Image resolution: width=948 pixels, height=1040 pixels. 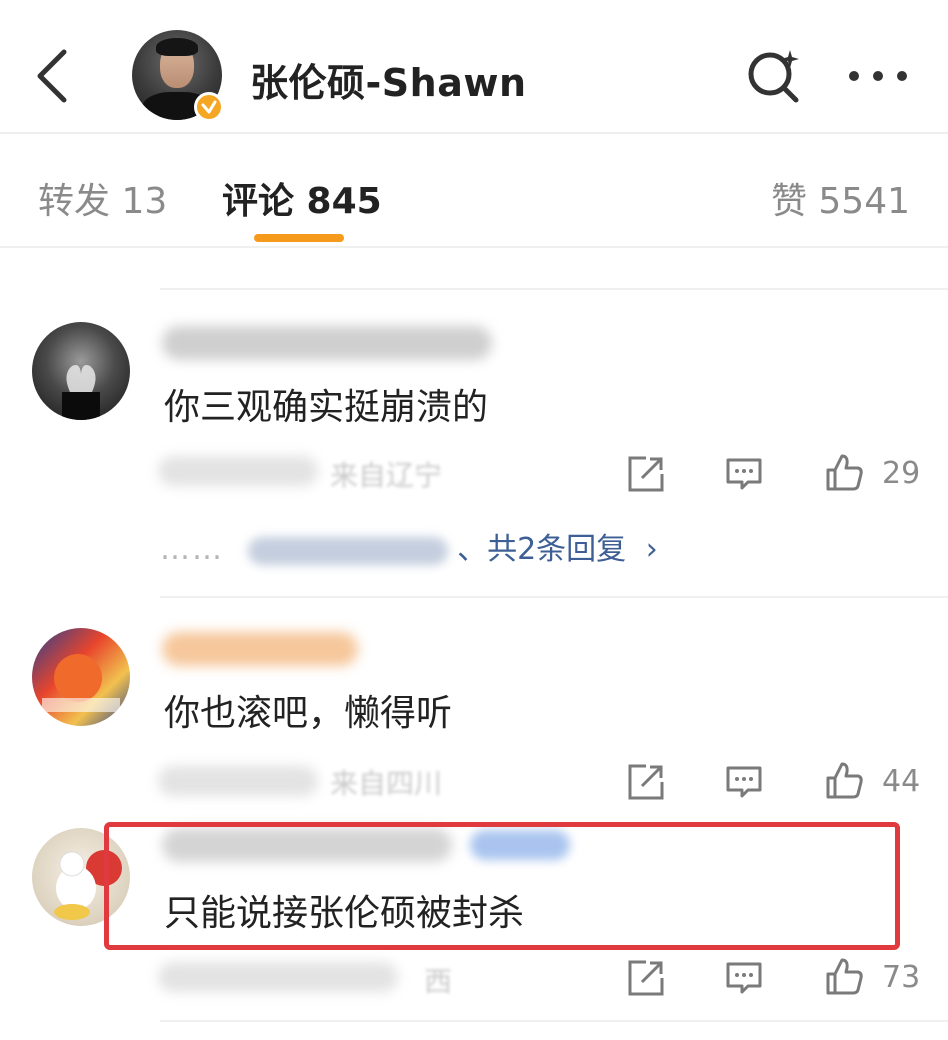 What do you see at coordinates (774, 76) in the screenshot?
I see `search-icon` at bounding box center [774, 76].